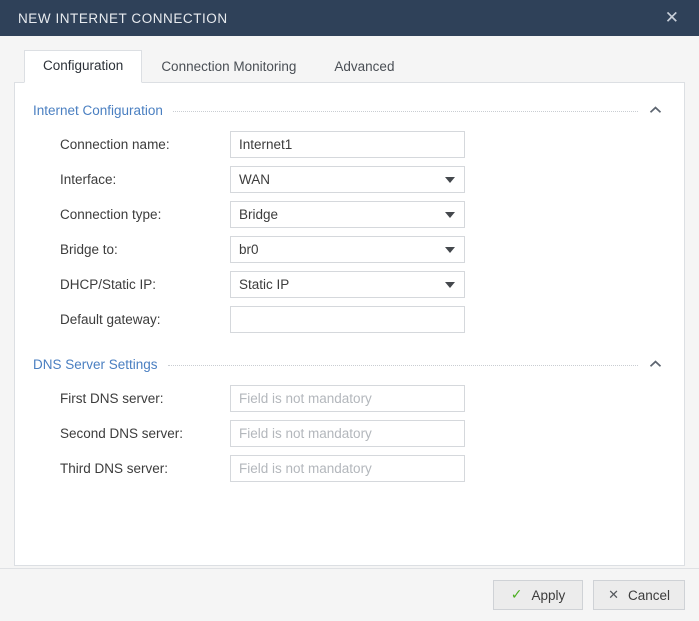 This screenshot has width=699, height=621. I want to click on apply-button: ✓ Apply, so click(538, 595).